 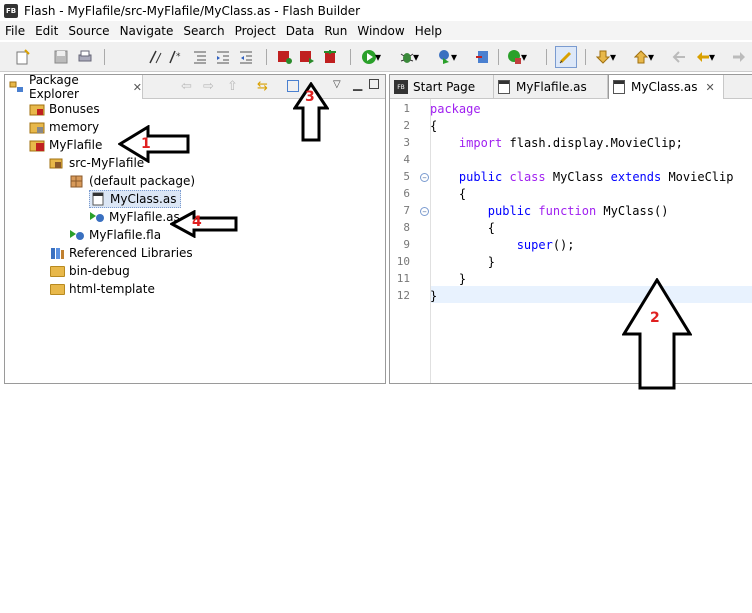 I want to click on minimize-icon: ▁, so click(x=357, y=84).